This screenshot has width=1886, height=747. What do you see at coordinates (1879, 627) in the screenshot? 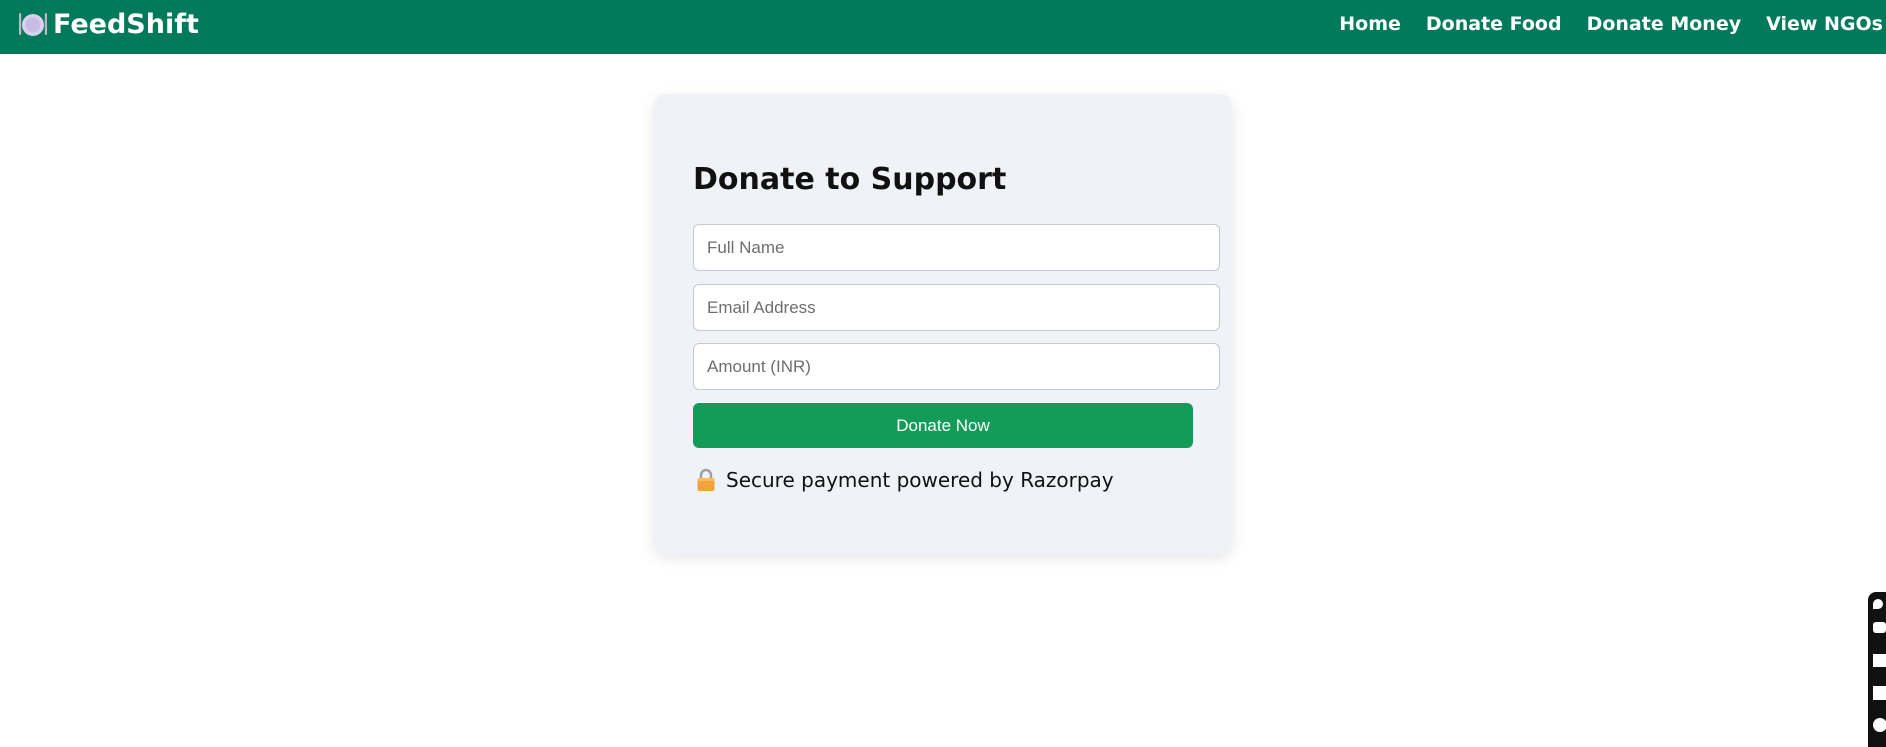
I see `camera-icon` at bounding box center [1879, 627].